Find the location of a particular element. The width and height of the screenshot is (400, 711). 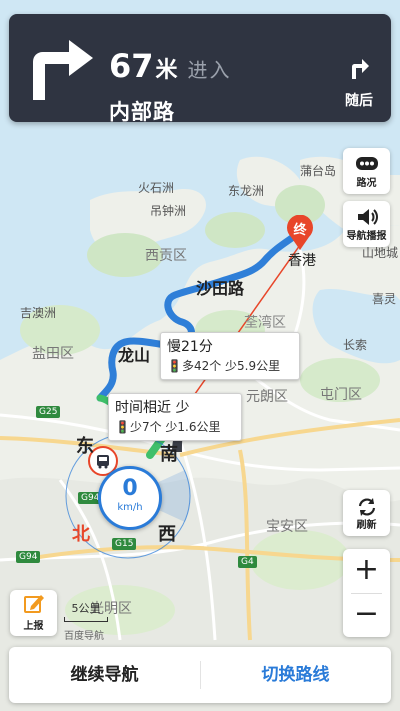

navigation-instruction-panel: 67米 进入 内部路 随后 is located at coordinates (200, 69).